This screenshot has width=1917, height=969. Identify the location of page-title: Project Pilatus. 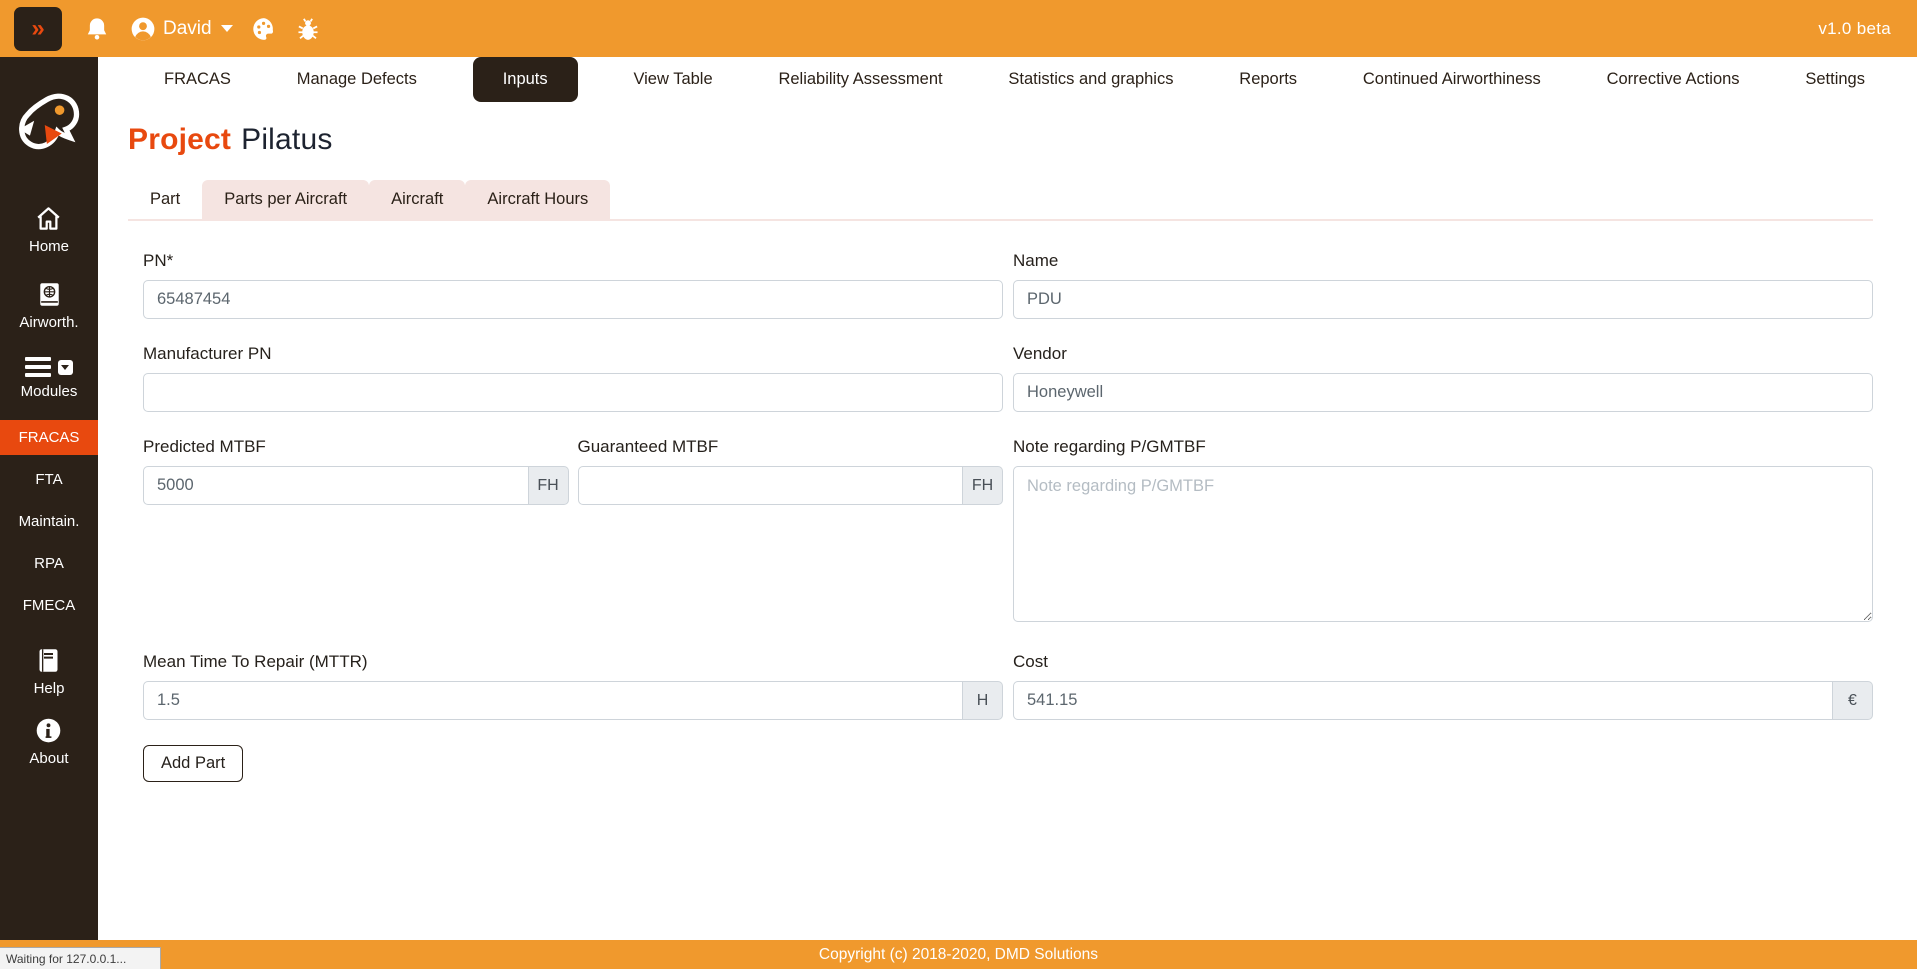
(1000, 140).